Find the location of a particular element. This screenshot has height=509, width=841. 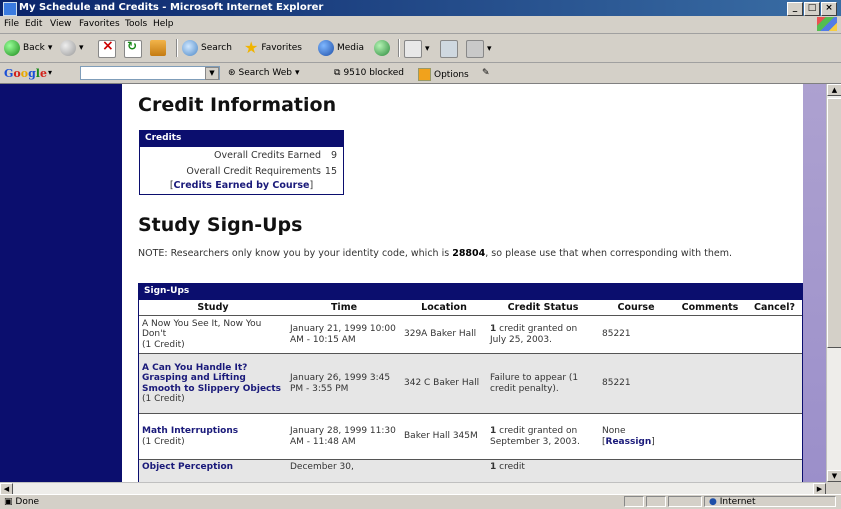

study-location is located at coordinates (444, 470).